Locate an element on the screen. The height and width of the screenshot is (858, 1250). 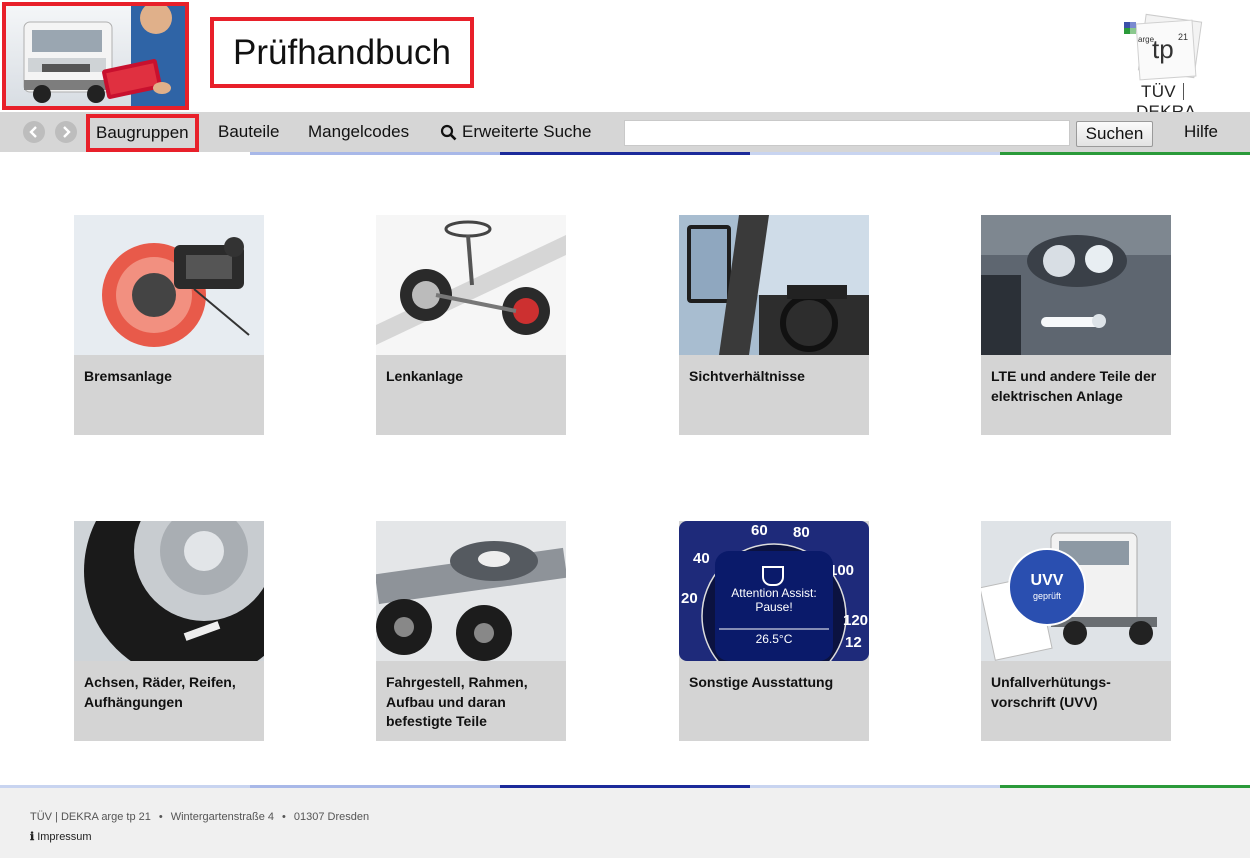
nav-mangelcodes: Mangelcodes is located at coordinates (358, 132).